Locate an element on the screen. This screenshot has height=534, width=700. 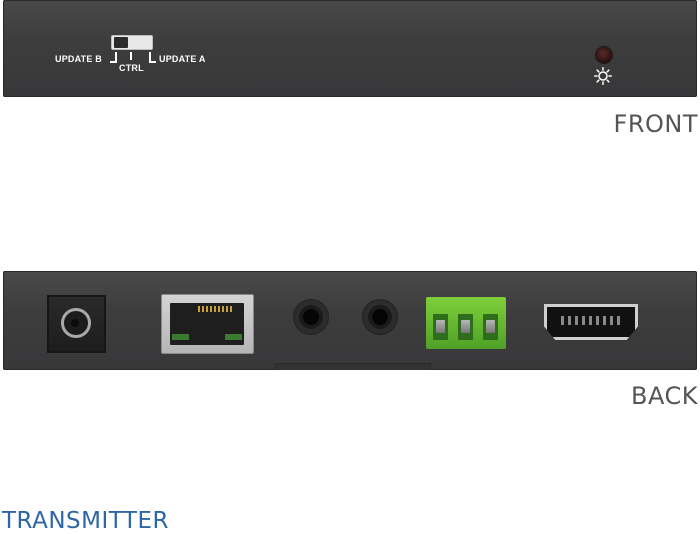
green-terminal-block is located at coordinates (466, 323).